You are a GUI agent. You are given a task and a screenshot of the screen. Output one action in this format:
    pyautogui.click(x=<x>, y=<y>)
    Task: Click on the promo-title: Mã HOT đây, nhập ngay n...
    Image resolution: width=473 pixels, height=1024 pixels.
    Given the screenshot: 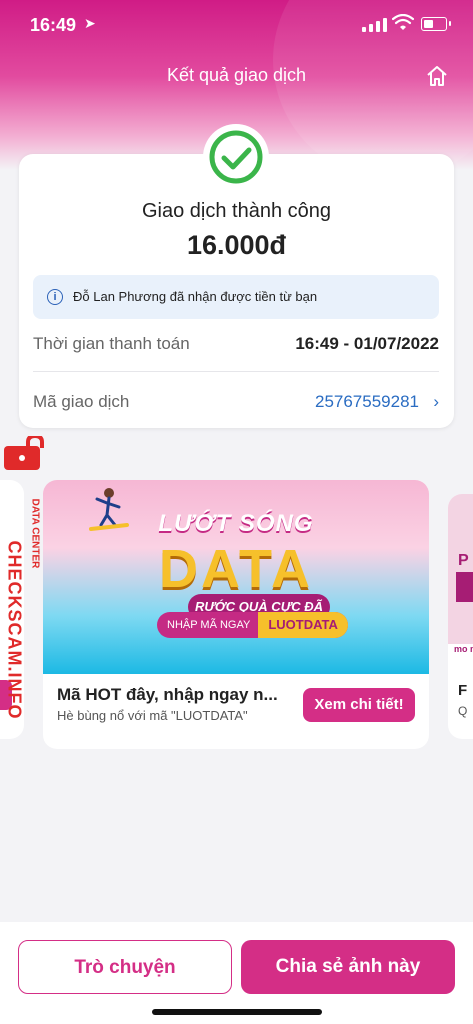 What is the action you would take?
    pyautogui.click(x=167, y=694)
    